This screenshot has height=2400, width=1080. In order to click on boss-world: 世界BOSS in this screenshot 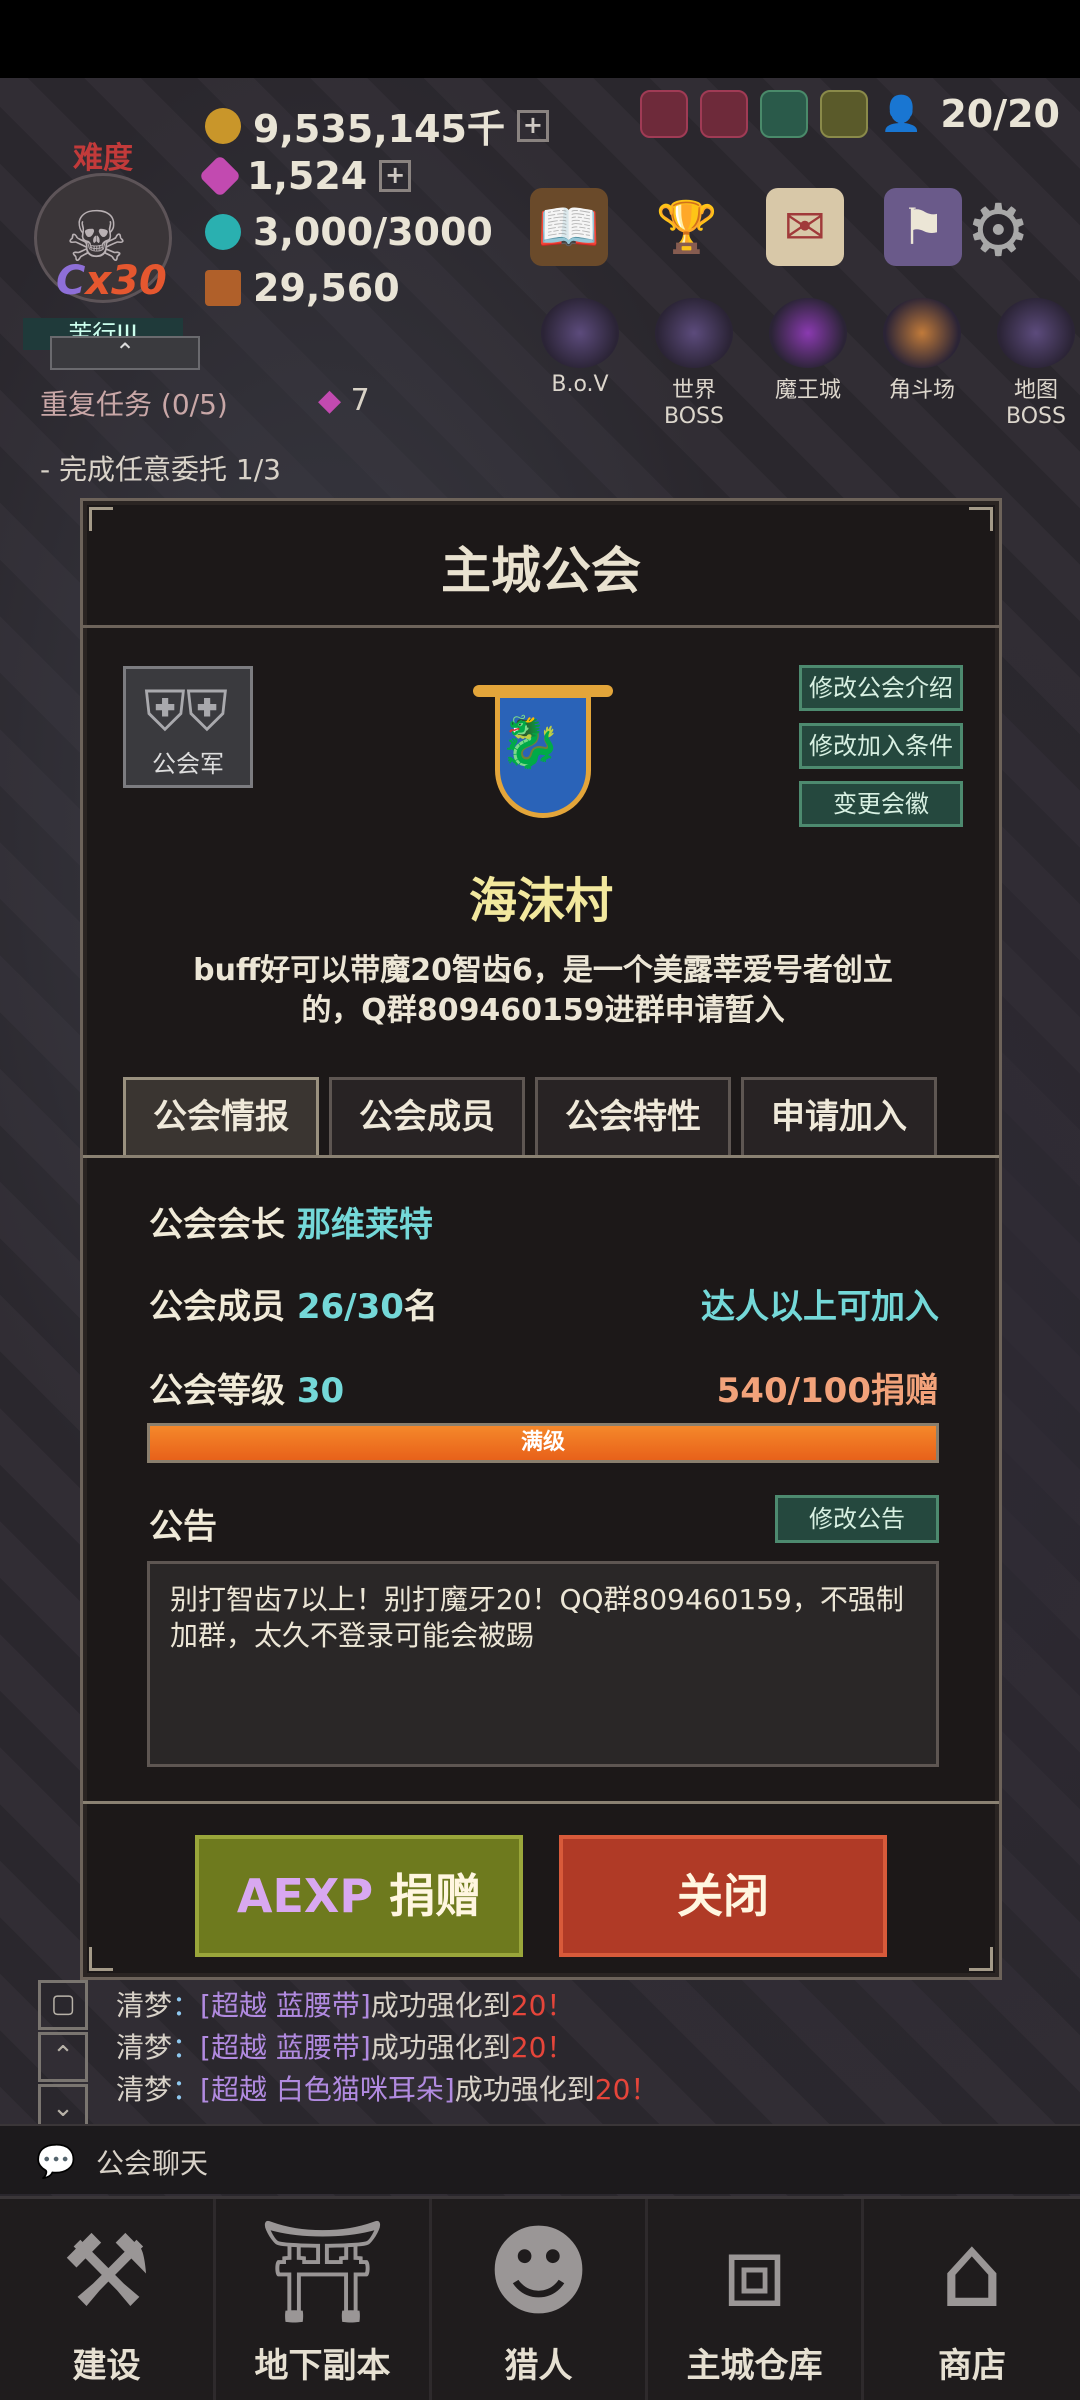, I will do `click(694, 363)`.